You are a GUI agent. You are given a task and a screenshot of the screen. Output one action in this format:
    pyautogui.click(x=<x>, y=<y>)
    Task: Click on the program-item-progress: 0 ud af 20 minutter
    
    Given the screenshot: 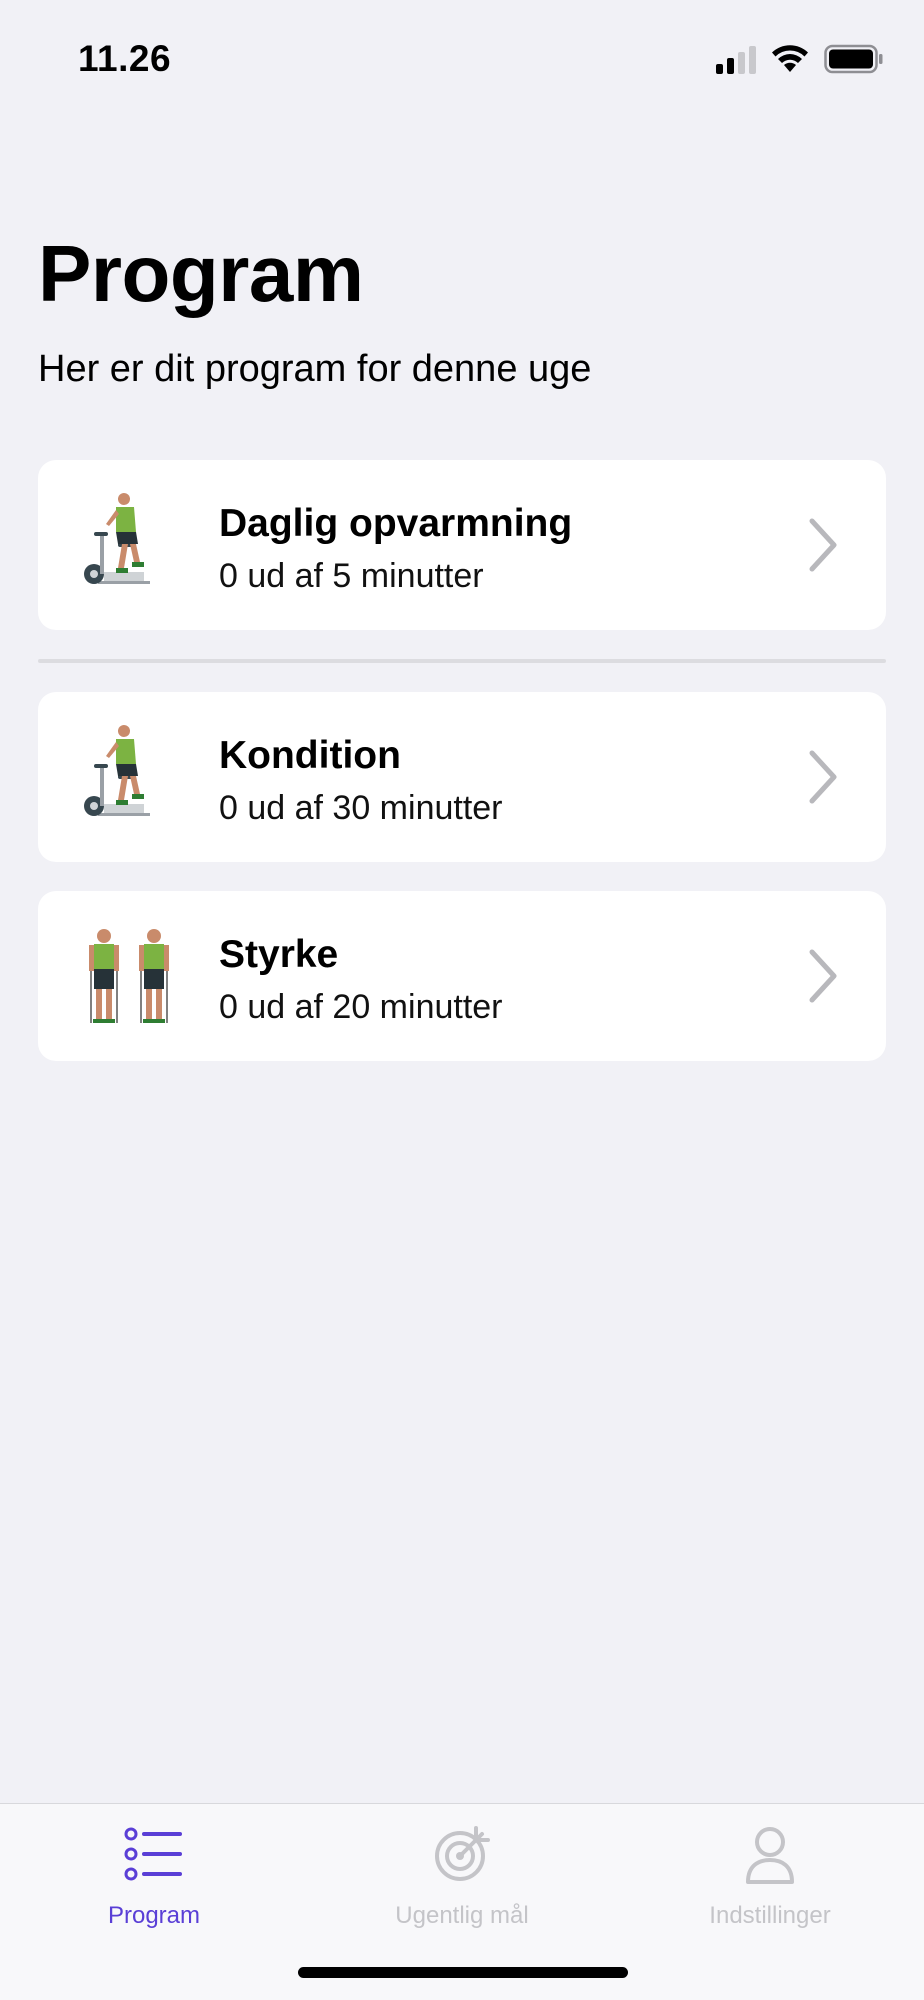 What is the action you would take?
    pyautogui.click(x=361, y=1007)
    